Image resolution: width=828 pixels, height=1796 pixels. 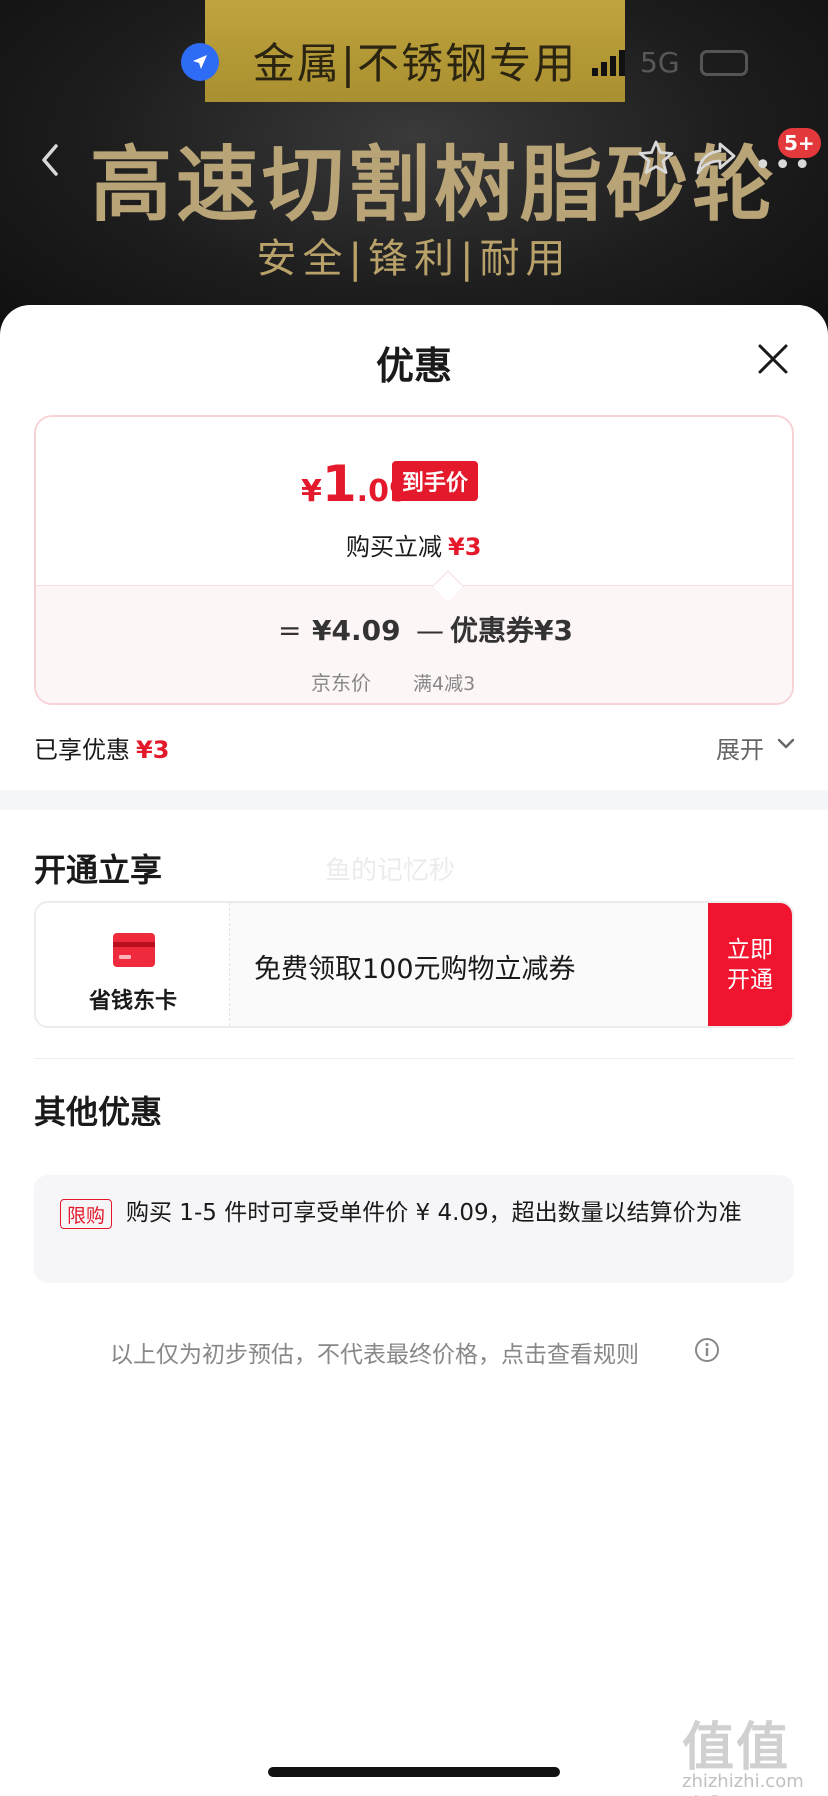 I want to click on enjoyed-discount: 已享优惠 ¥3, so click(x=101, y=747).